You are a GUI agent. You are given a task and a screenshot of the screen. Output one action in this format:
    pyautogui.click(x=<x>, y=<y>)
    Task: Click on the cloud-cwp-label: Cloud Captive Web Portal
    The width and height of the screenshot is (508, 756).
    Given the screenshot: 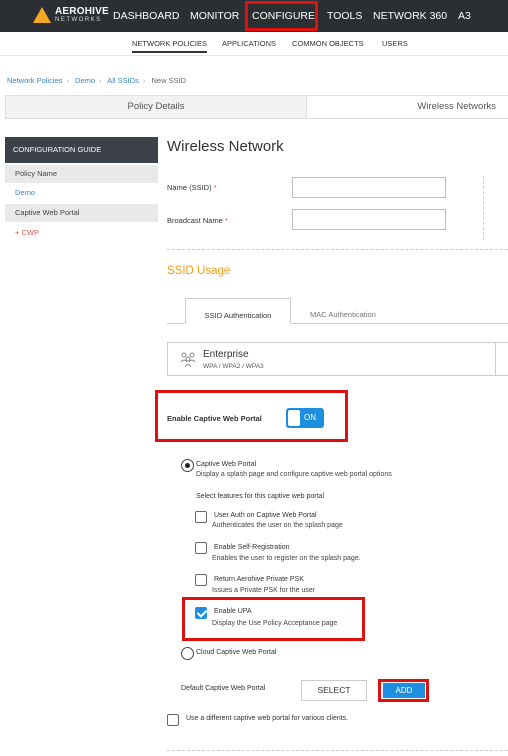 What is the action you would take?
    pyautogui.click(x=236, y=652)
    